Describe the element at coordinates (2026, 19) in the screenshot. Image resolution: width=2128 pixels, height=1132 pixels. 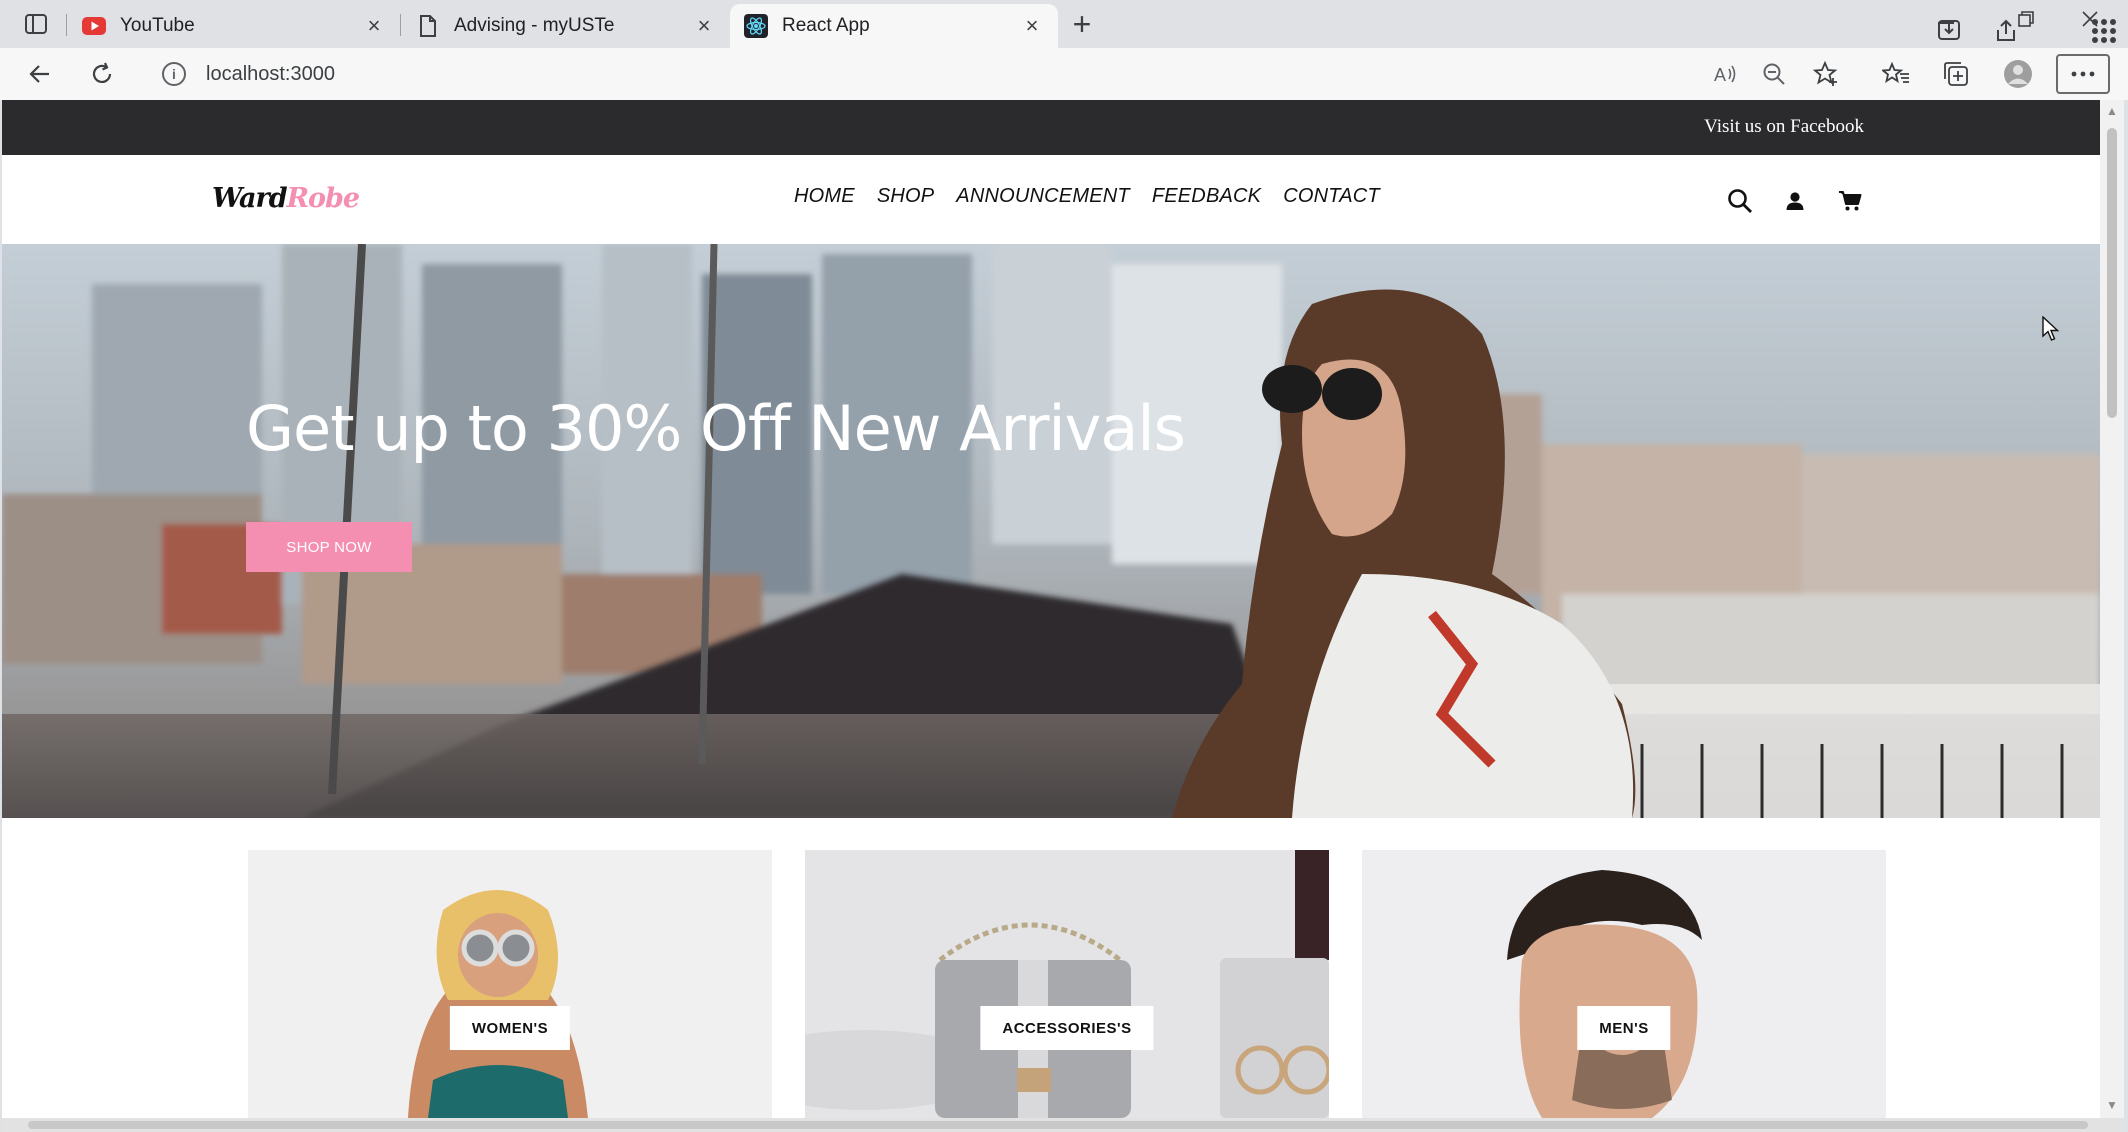
I see `restore-icon` at that location.